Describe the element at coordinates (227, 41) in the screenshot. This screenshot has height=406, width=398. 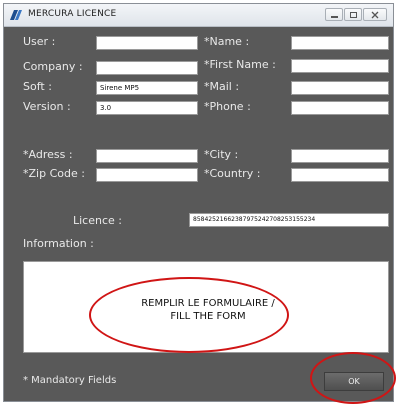
I see `name-label: *Name :` at that location.